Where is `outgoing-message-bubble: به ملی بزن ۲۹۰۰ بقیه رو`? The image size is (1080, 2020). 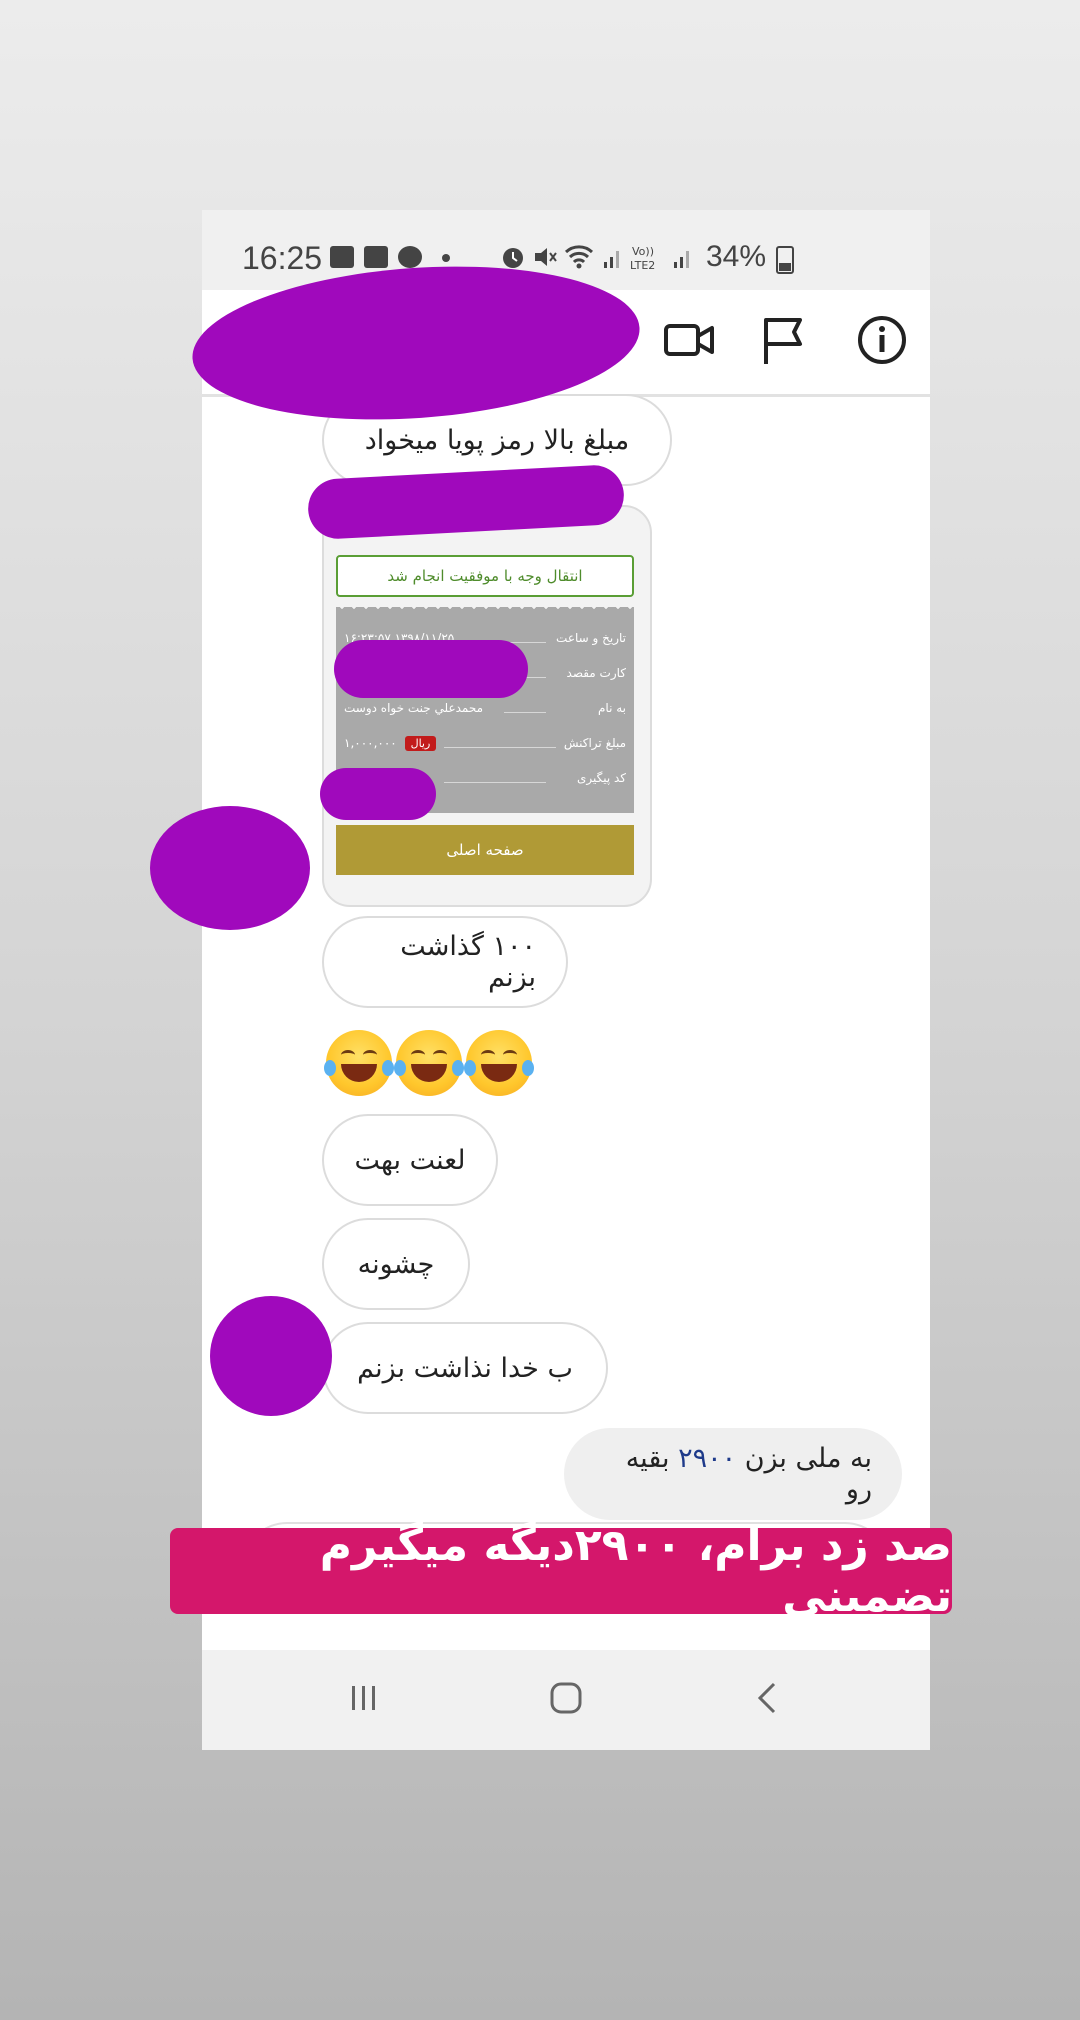
outgoing-message-bubble: به ملی بزن ۲۹۰۰ بقیه رو is located at coordinates (733, 1474).